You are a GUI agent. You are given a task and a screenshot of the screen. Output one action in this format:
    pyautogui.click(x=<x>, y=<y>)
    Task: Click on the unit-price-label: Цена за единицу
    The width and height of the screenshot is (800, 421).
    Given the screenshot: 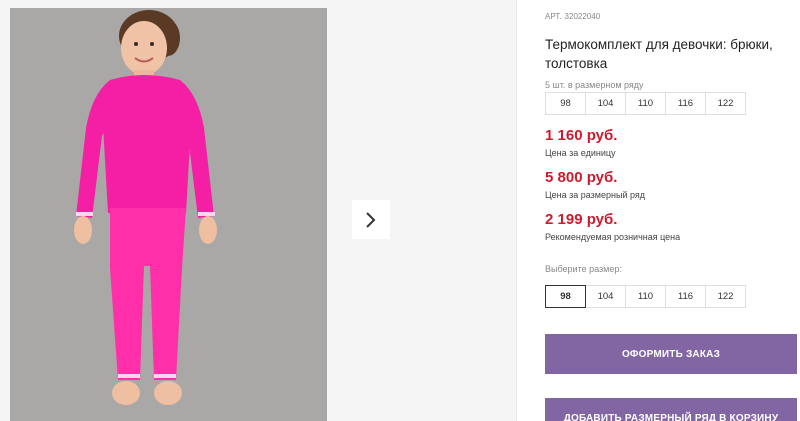 What is the action you would take?
    pyautogui.click(x=580, y=153)
    